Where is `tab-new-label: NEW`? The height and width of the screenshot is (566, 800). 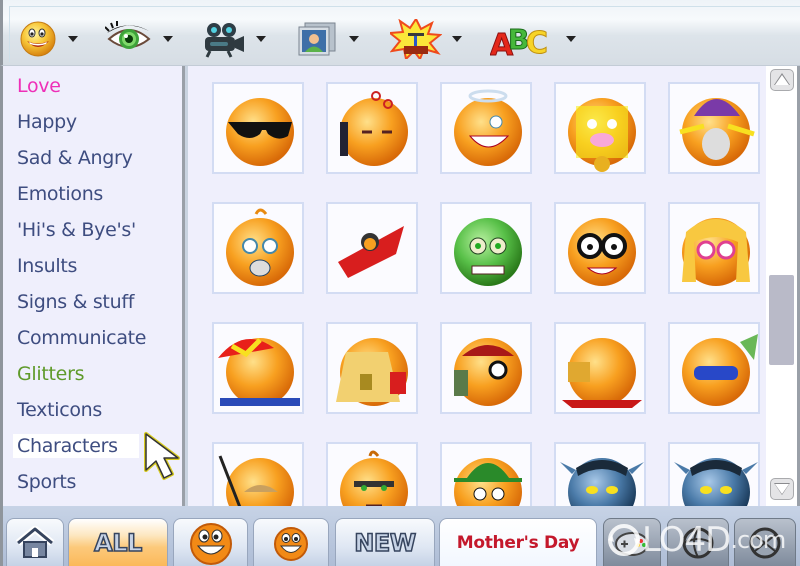 tab-new-label: NEW is located at coordinates (385, 543).